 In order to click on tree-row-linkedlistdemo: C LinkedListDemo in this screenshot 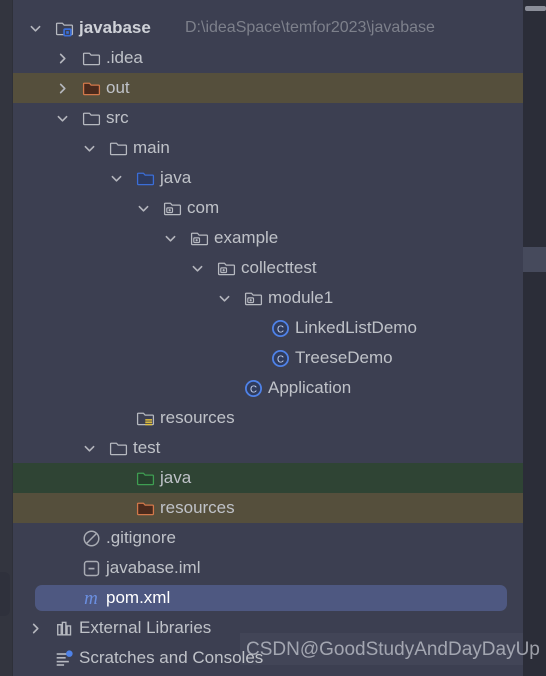, I will do `click(268, 328)`.